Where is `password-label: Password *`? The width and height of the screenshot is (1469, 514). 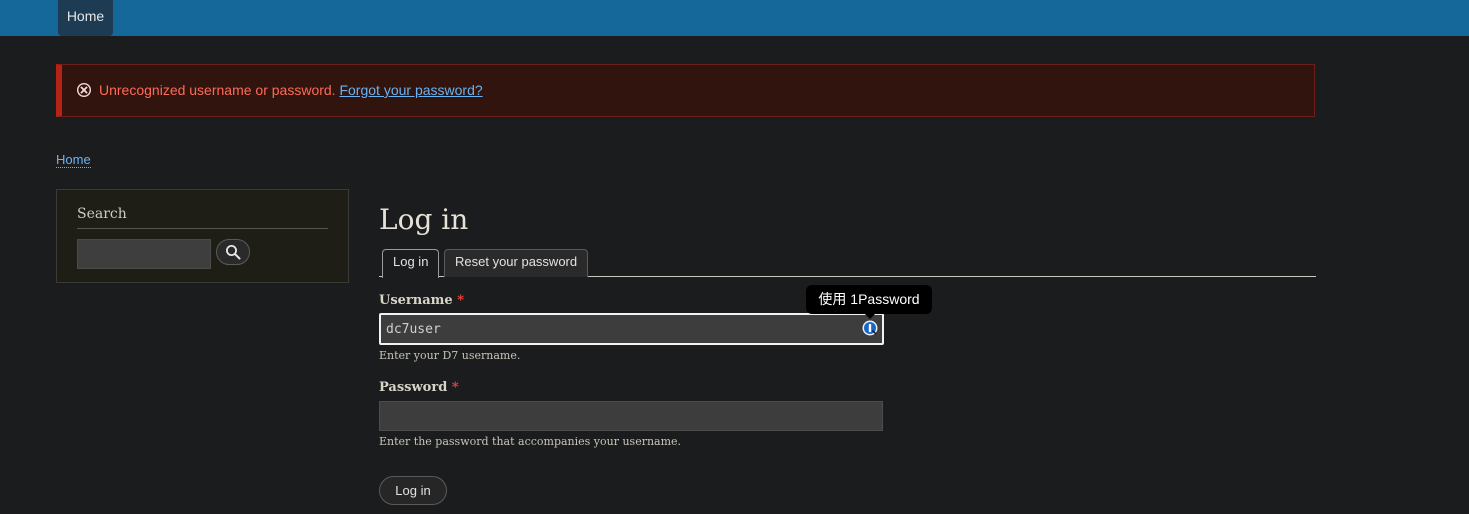 password-label: Password * is located at coordinates (419, 387).